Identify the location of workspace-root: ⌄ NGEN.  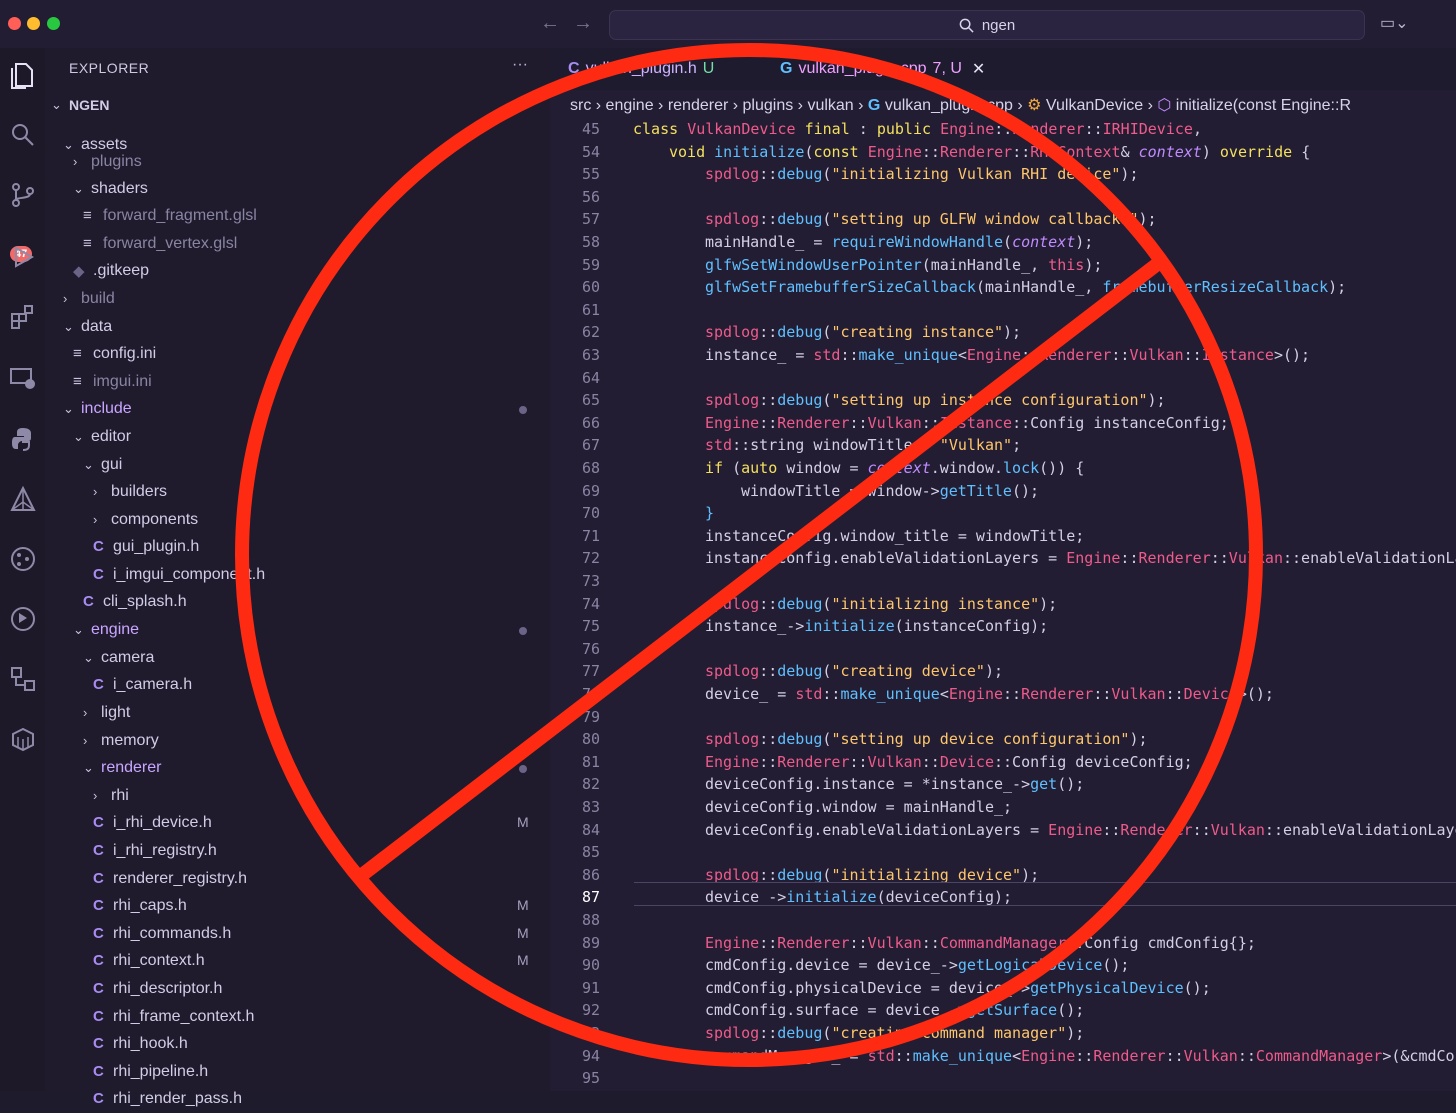
(297, 105).